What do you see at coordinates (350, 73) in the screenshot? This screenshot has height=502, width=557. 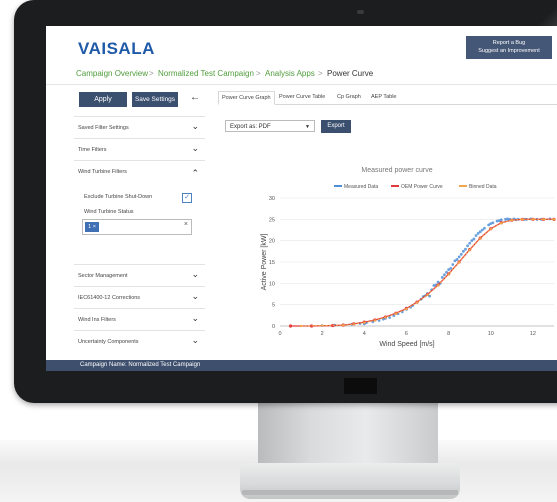 I see `breadcrumb-power-curve: Power Curve` at bounding box center [350, 73].